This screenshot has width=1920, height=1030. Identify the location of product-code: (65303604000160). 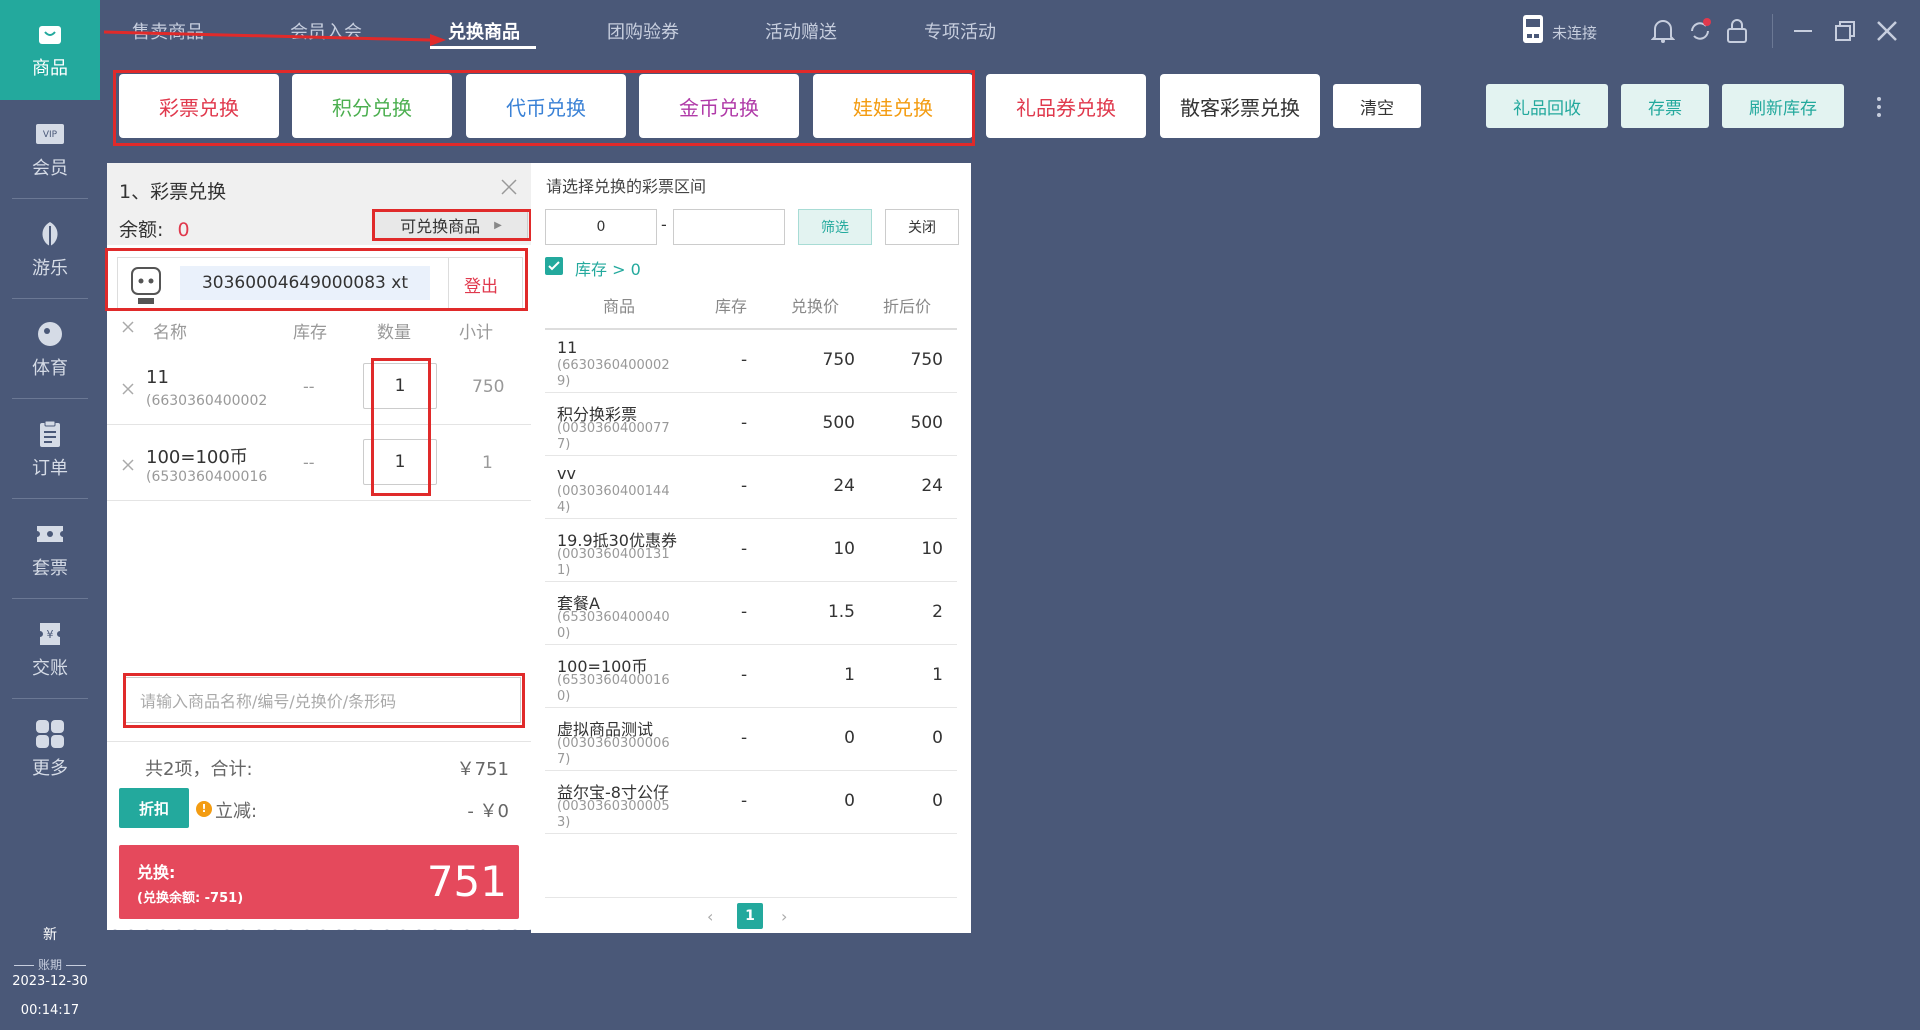
(613, 688).